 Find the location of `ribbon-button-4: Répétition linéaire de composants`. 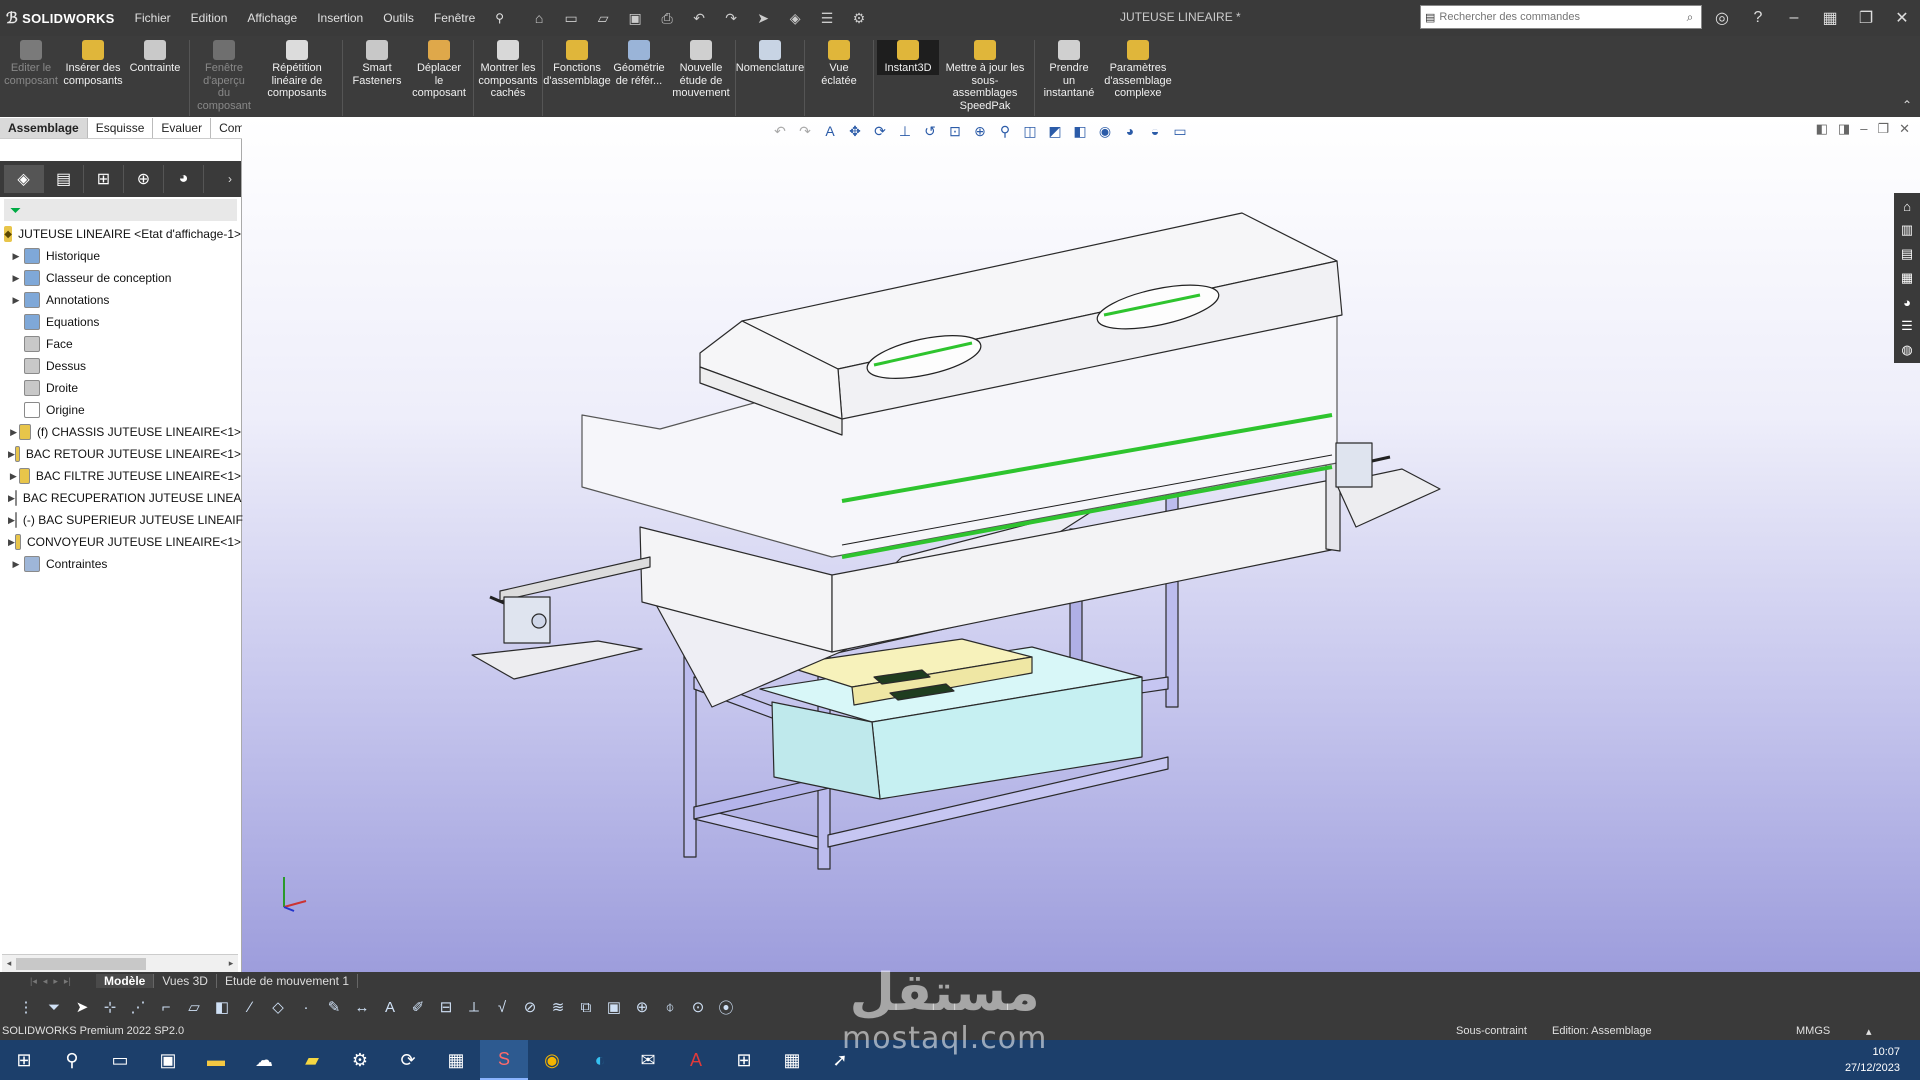

ribbon-button-4: Répétition linéaire de composants is located at coordinates (297, 70).